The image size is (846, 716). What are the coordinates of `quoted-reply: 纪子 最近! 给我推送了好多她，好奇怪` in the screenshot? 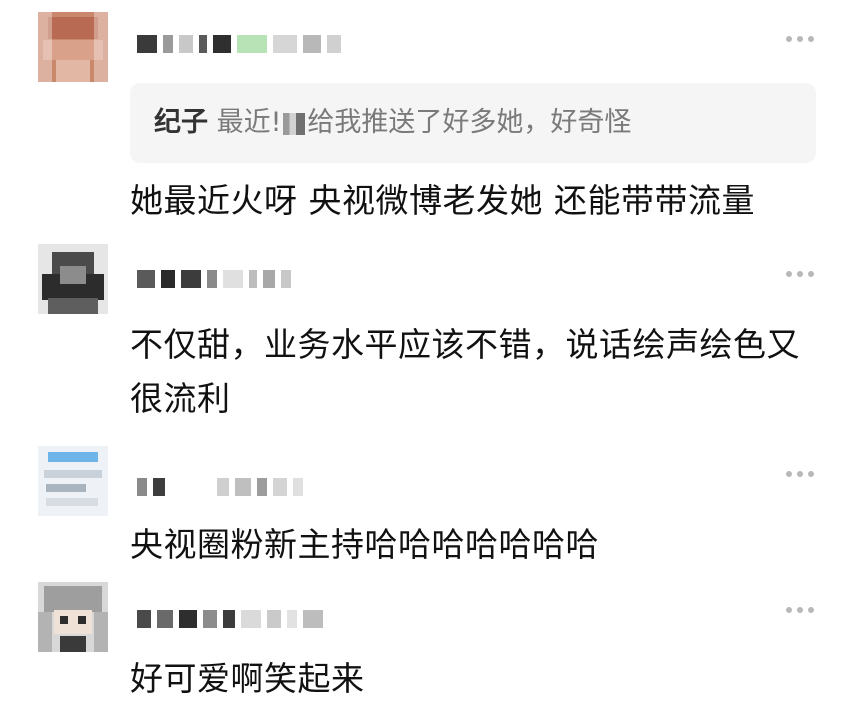 It's located at (473, 123).